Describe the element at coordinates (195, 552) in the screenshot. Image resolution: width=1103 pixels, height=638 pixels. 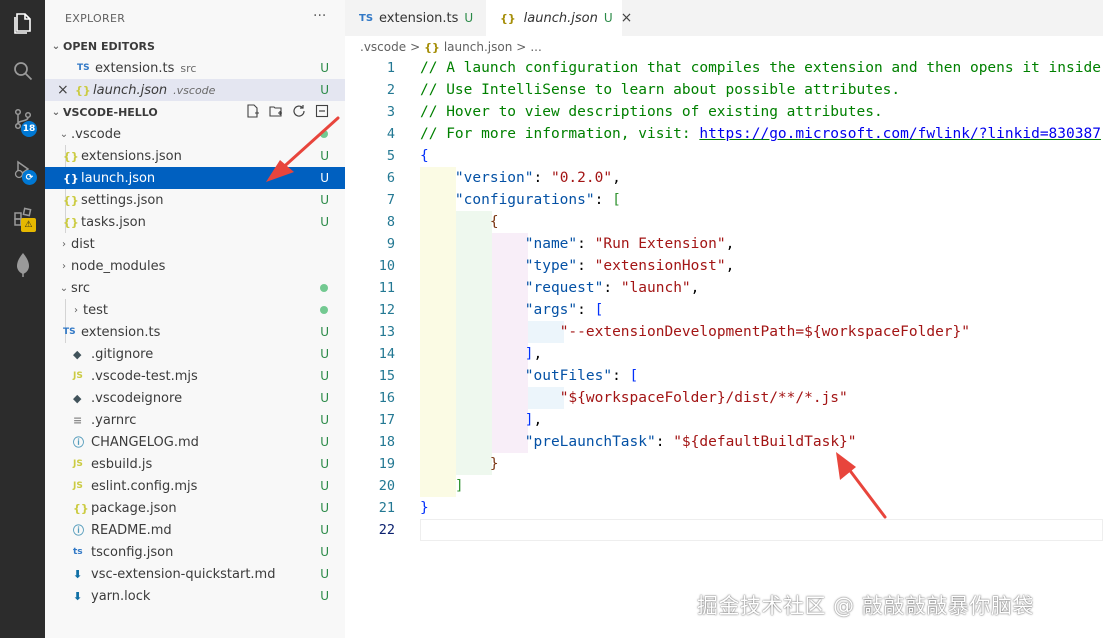
I see `tree-item: ts tsconfig.json U` at that location.